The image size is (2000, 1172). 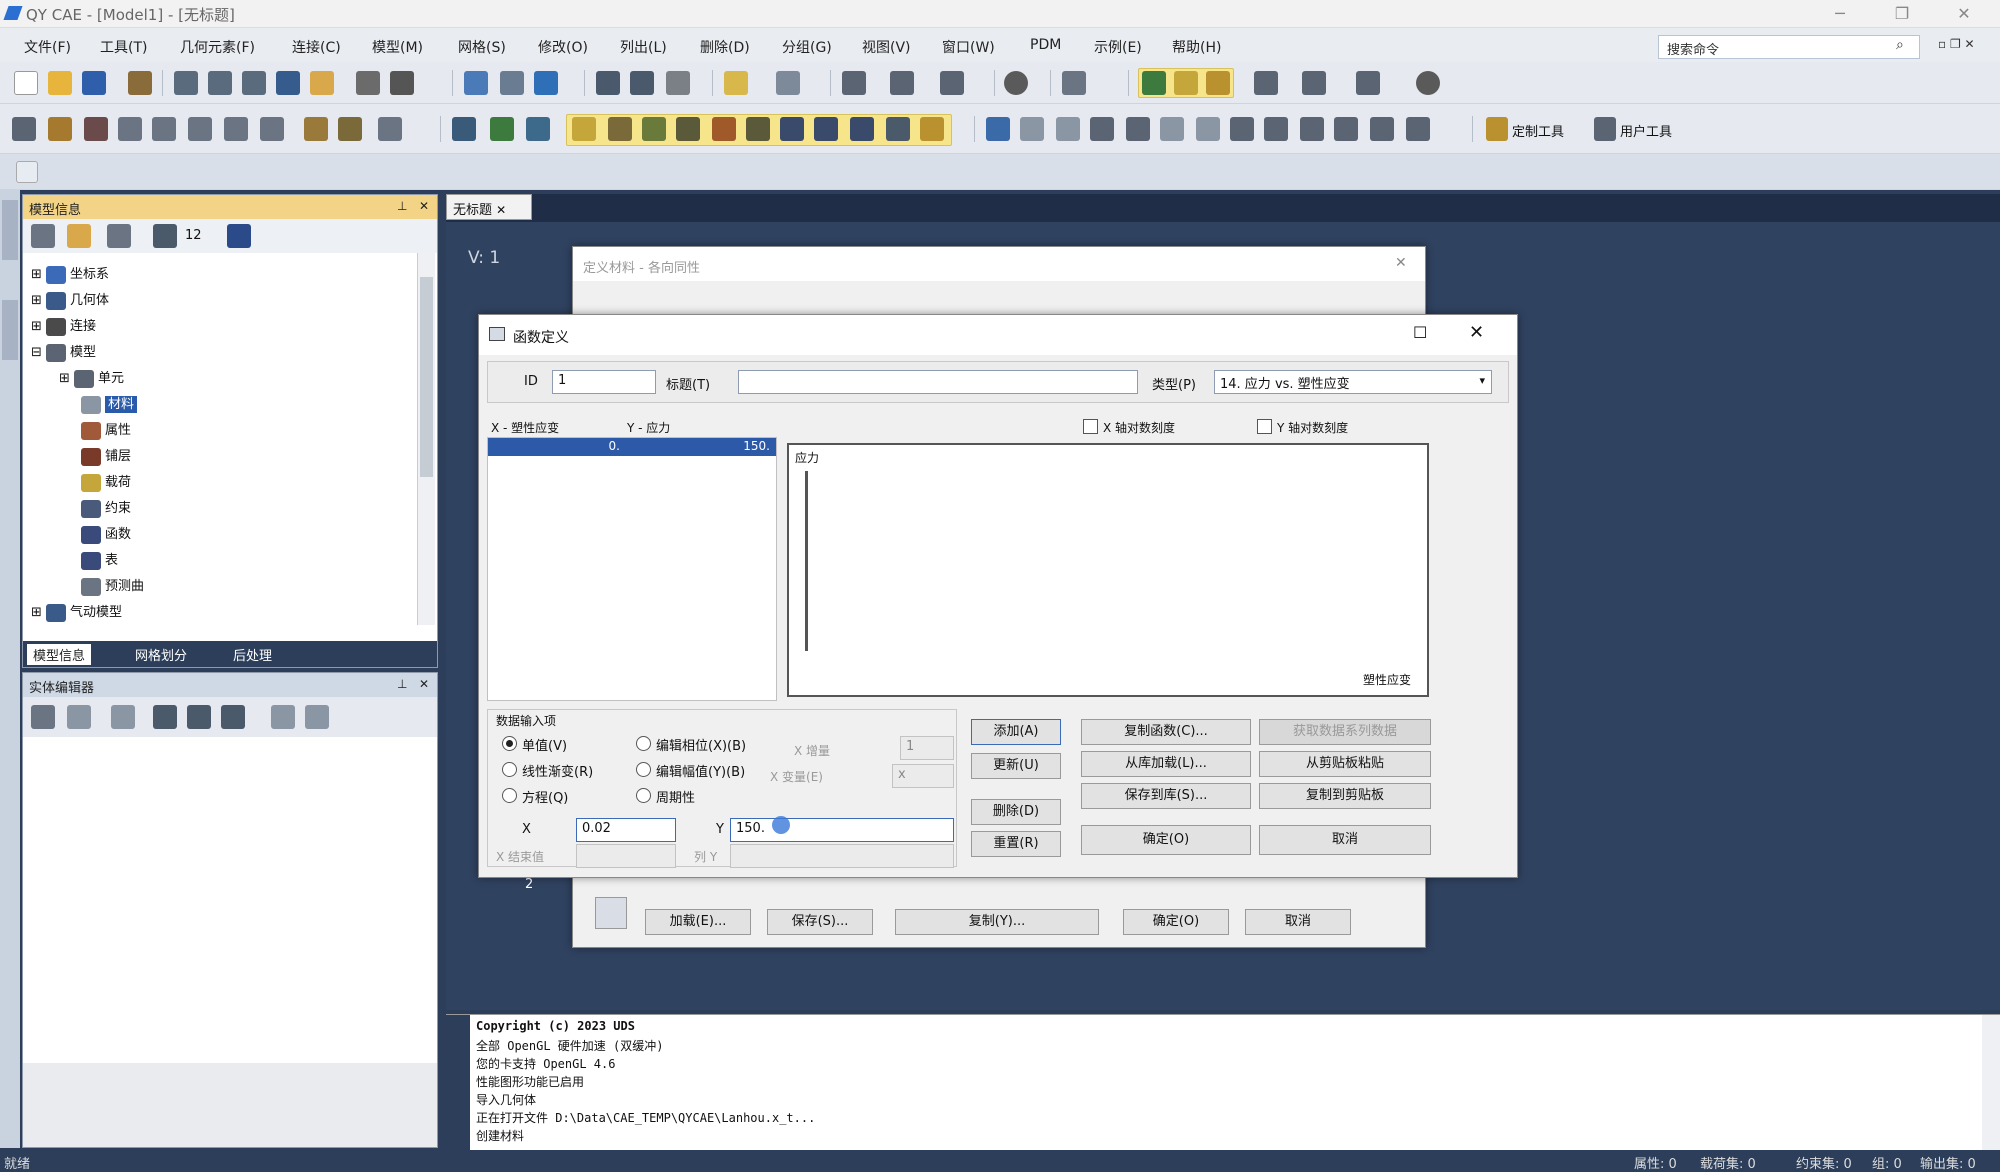 I want to click on ruler-icon, so click(x=736, y=83).